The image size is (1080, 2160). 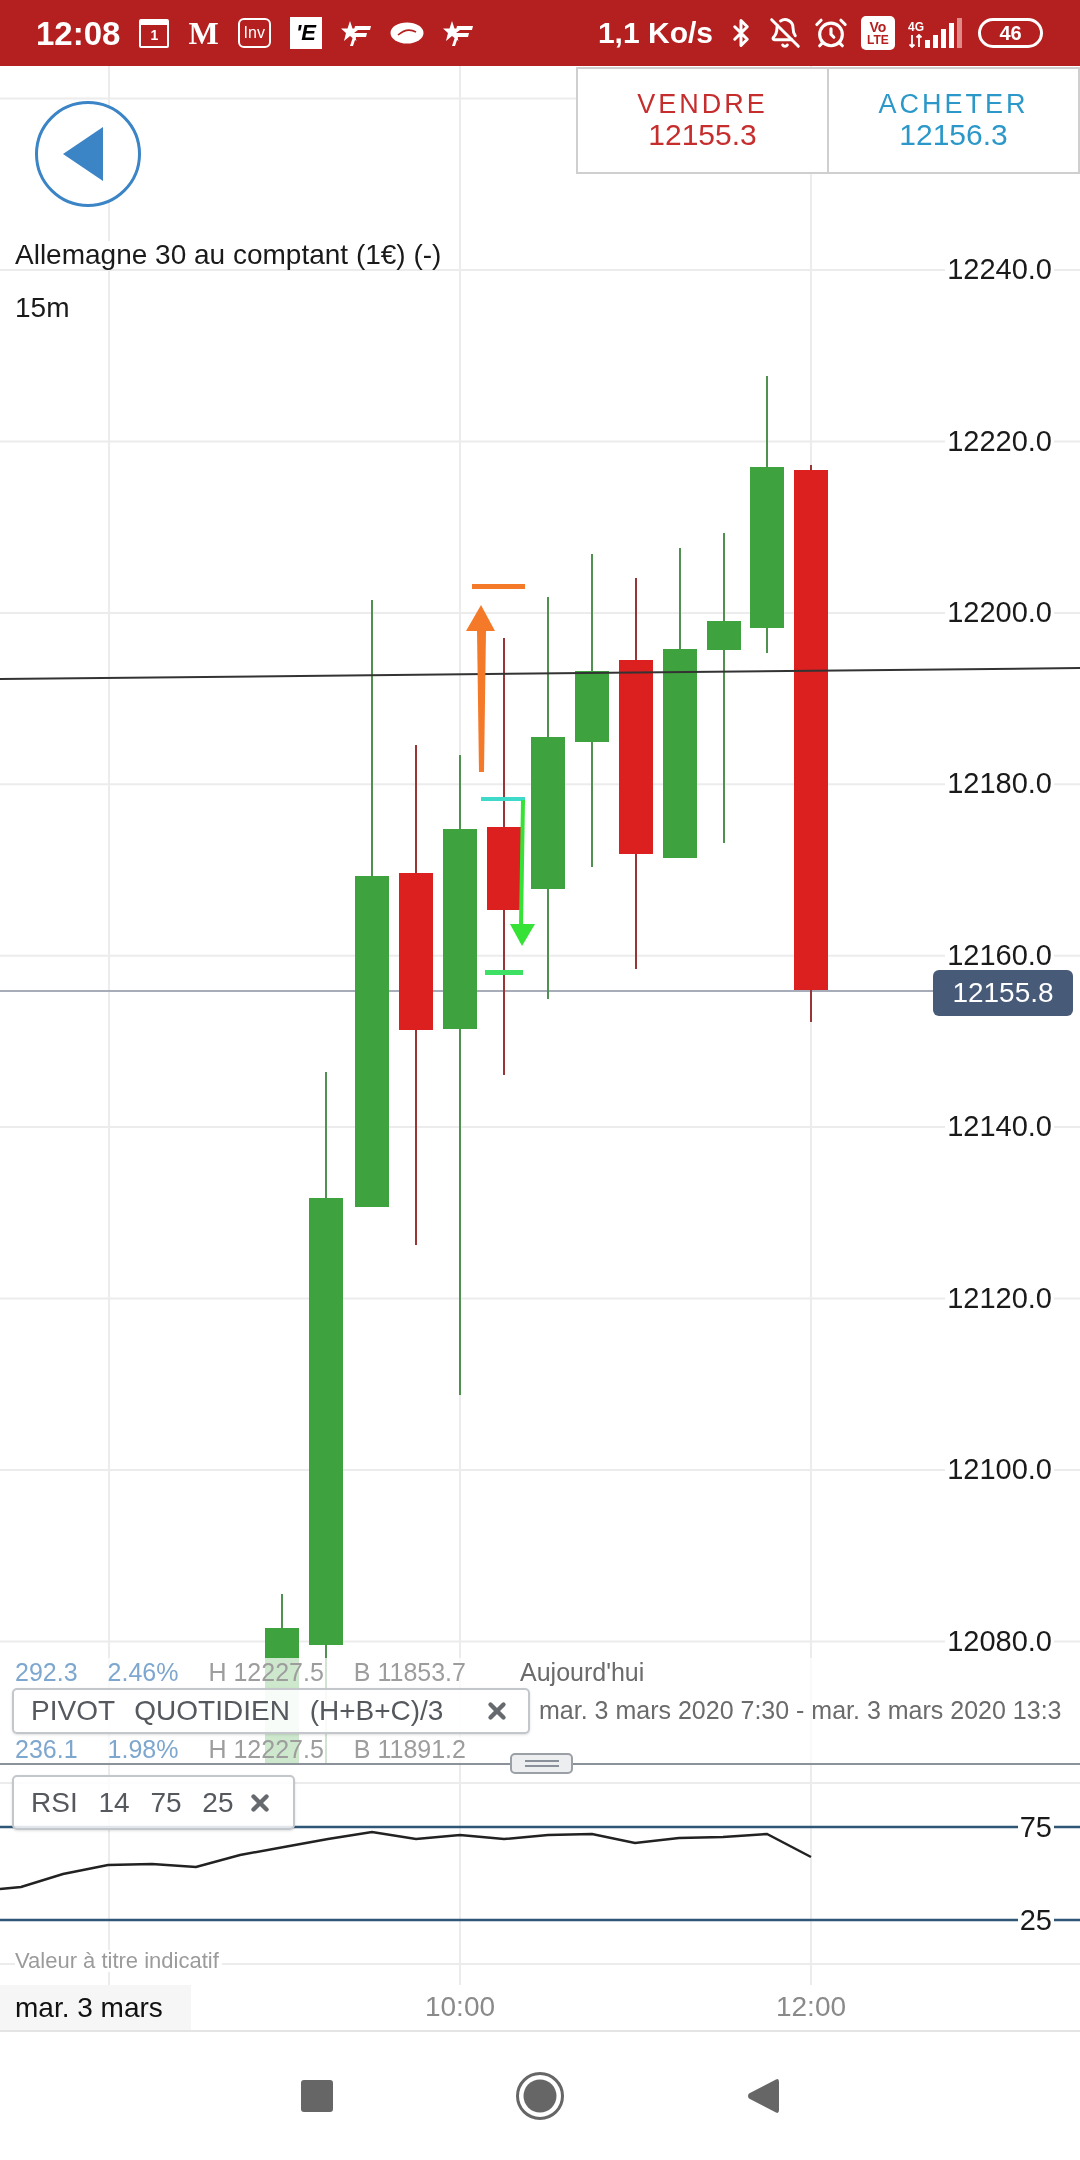 I want to click on data-arrows-icon, so click(x=916, y=41).